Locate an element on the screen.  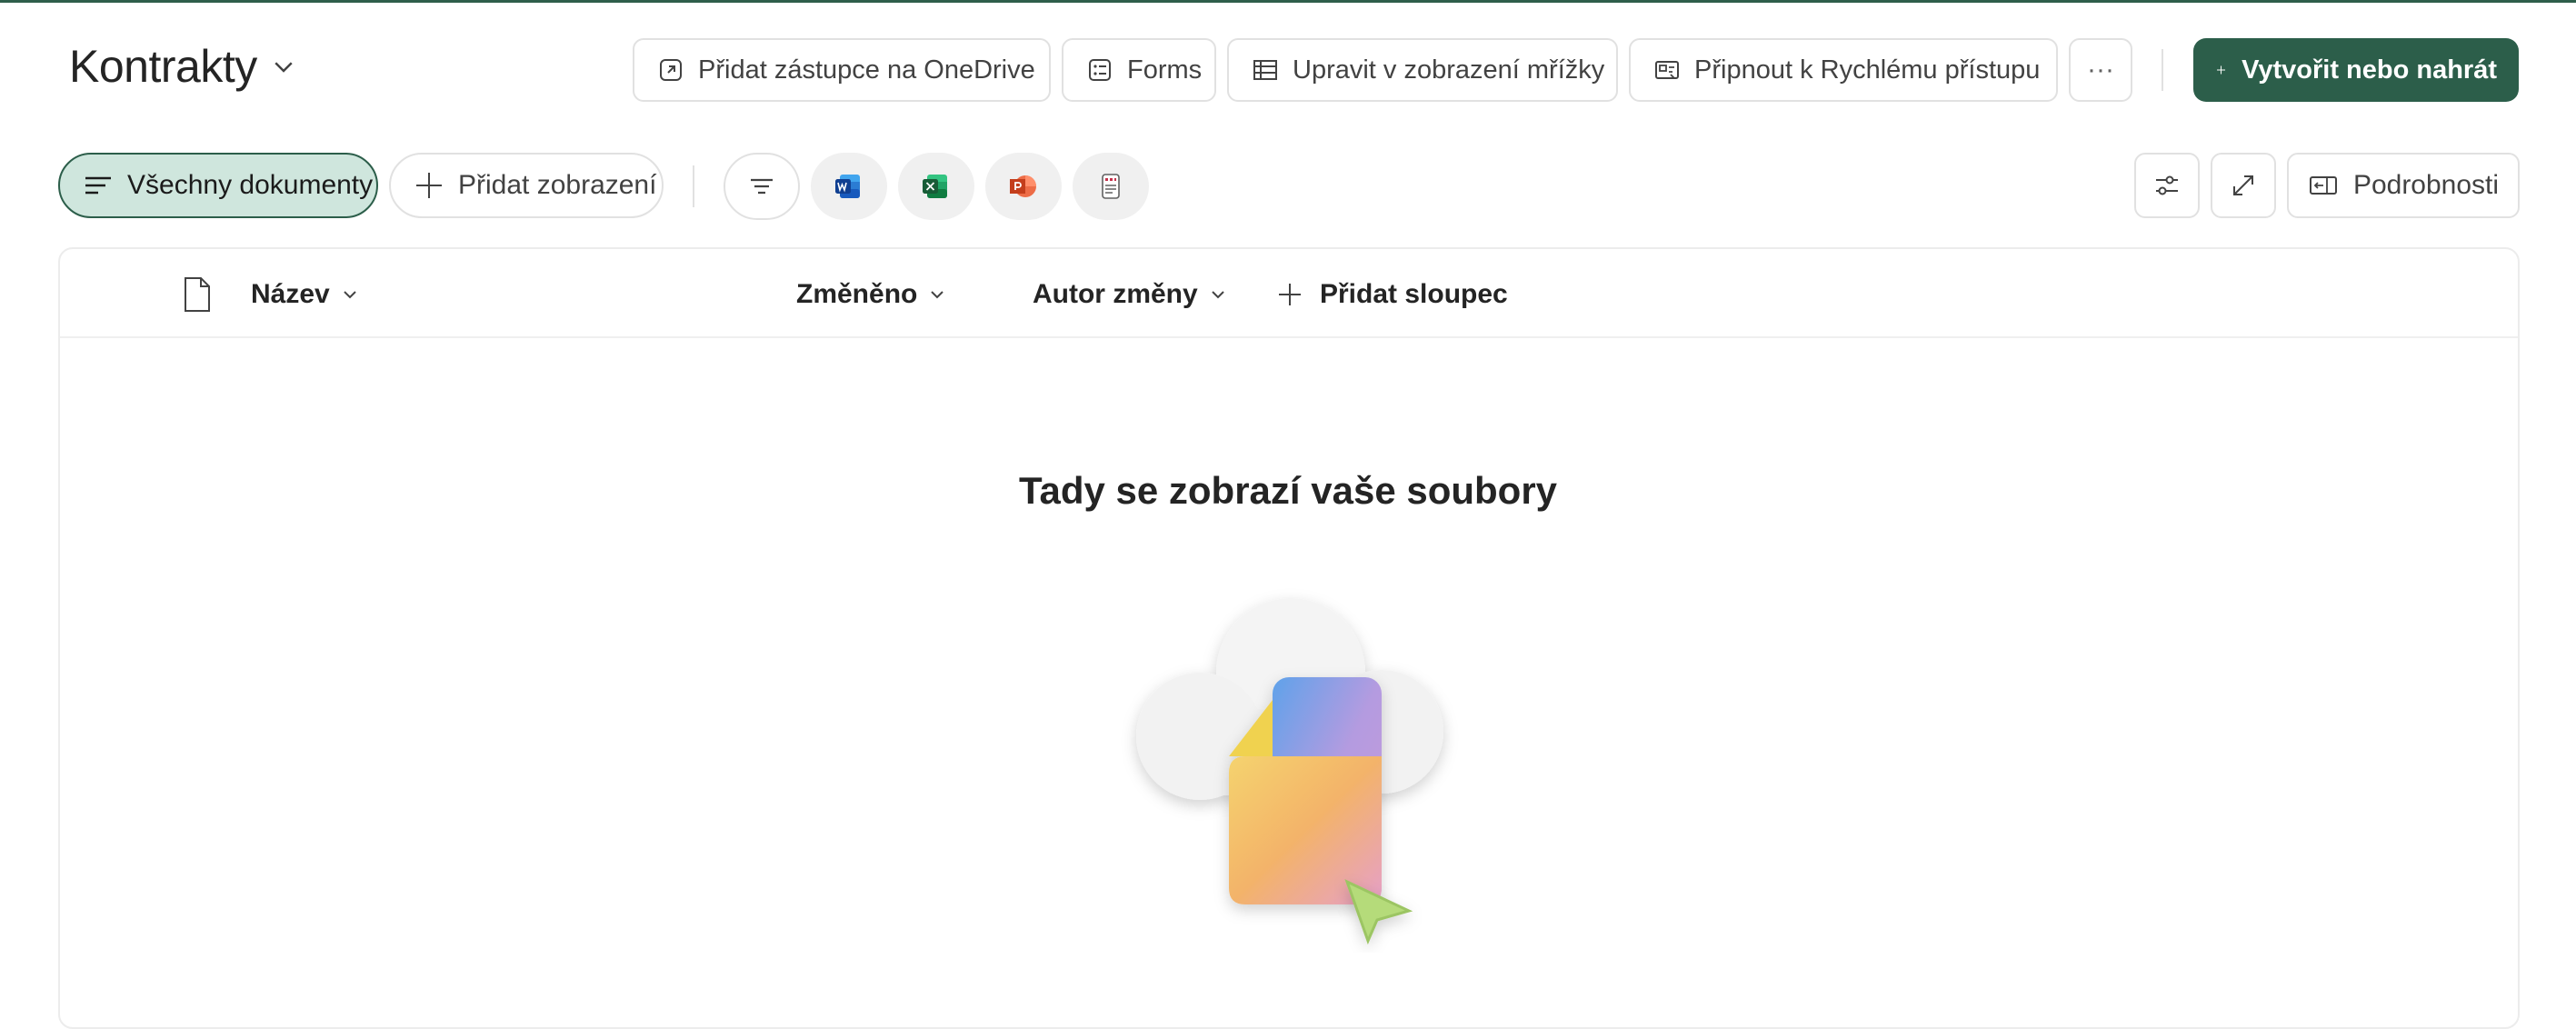
pin-icon is located at coordinates (1667, 70).